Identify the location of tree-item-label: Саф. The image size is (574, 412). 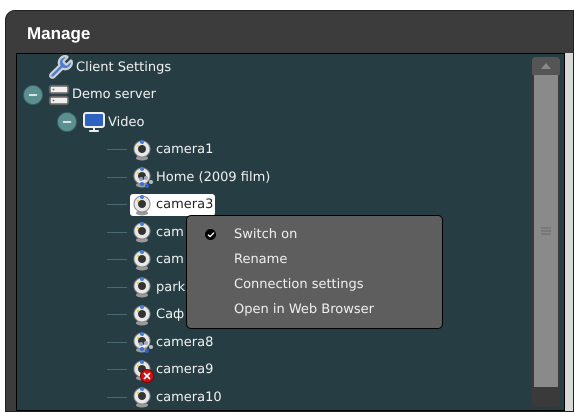
(170, 314).